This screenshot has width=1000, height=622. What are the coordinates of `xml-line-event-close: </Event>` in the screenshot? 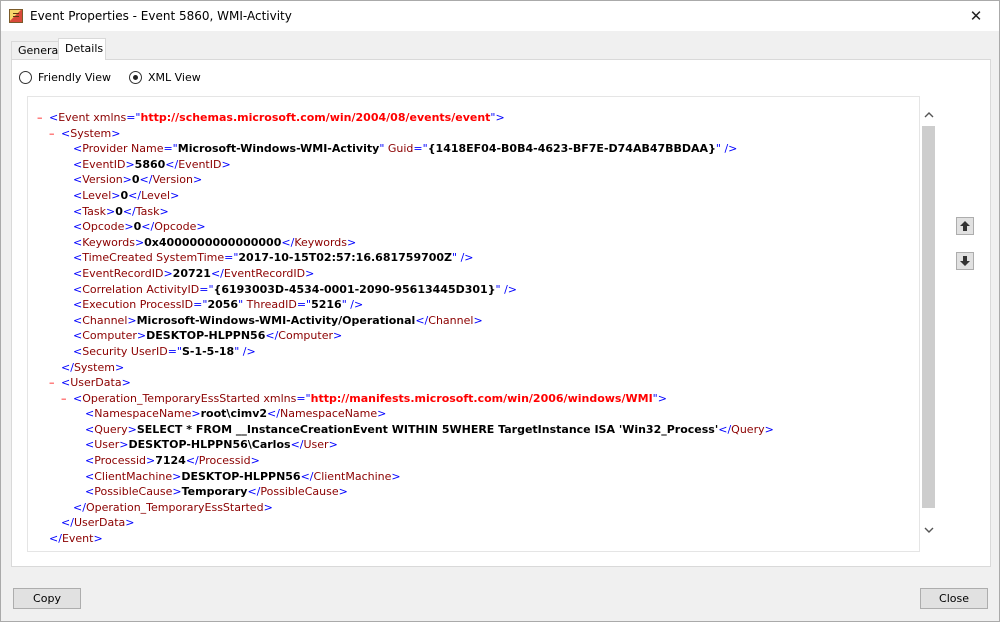 It's located at (76, 539).